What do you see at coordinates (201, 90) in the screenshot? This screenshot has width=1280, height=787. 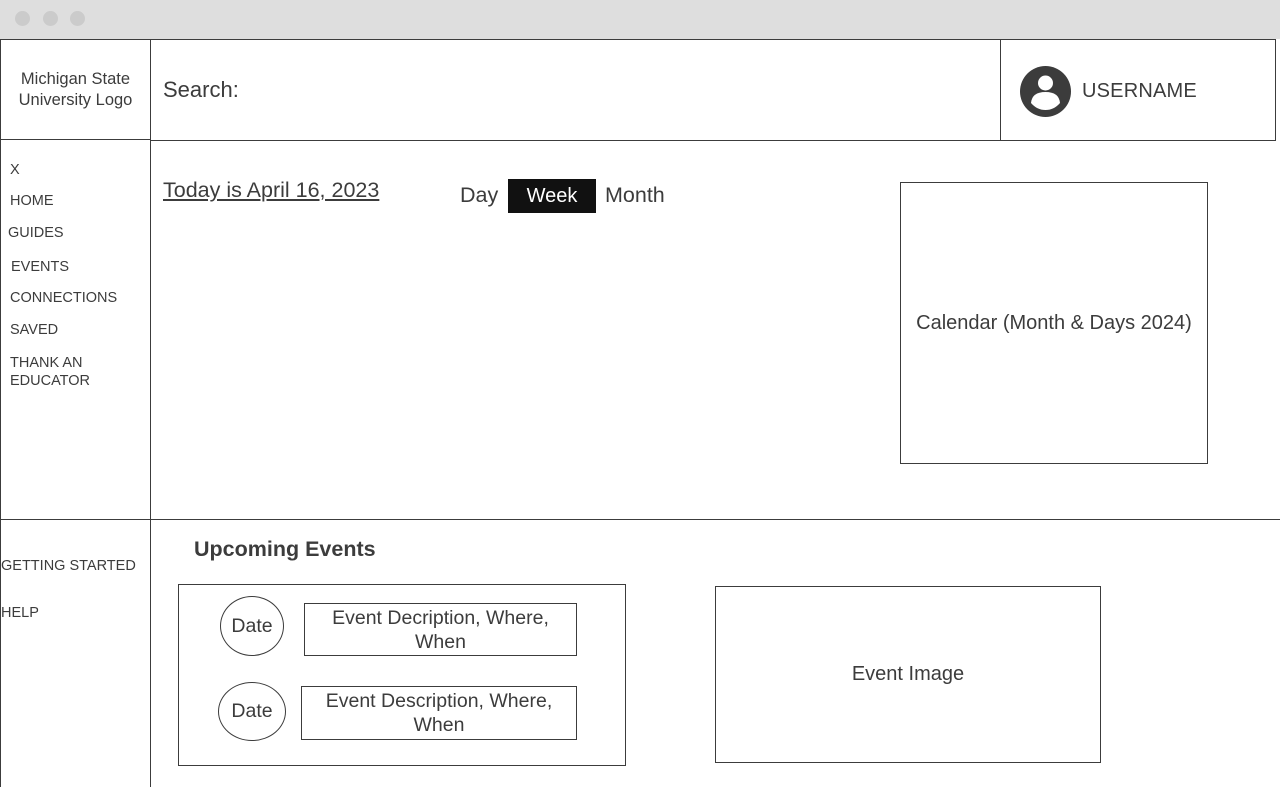 I see `search-label: Search:` at bounding box center [201, 90].